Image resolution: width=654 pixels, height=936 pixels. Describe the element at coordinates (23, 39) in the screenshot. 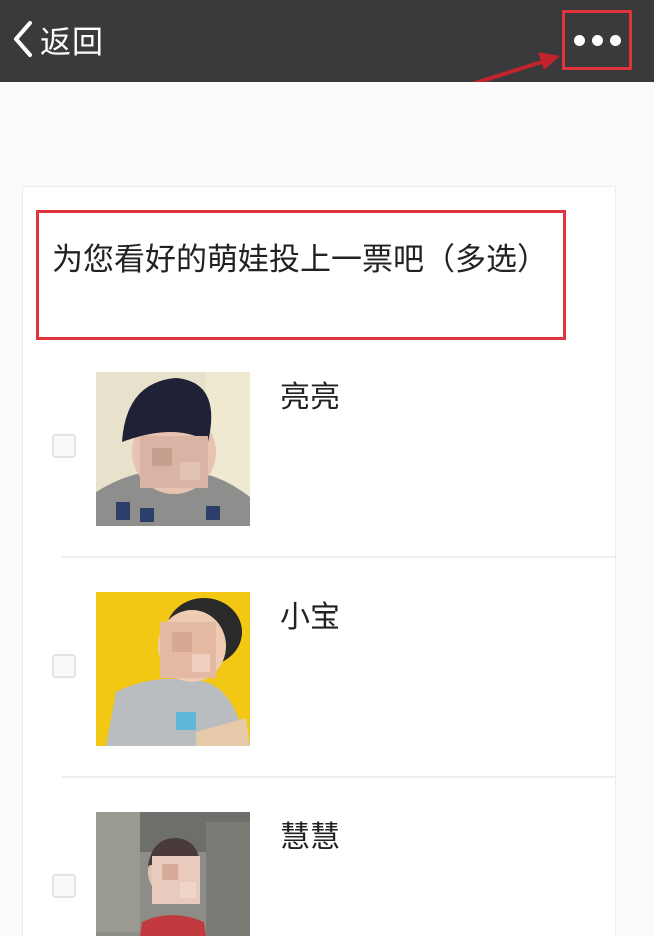

I see `chevron-left-icon` at that location.